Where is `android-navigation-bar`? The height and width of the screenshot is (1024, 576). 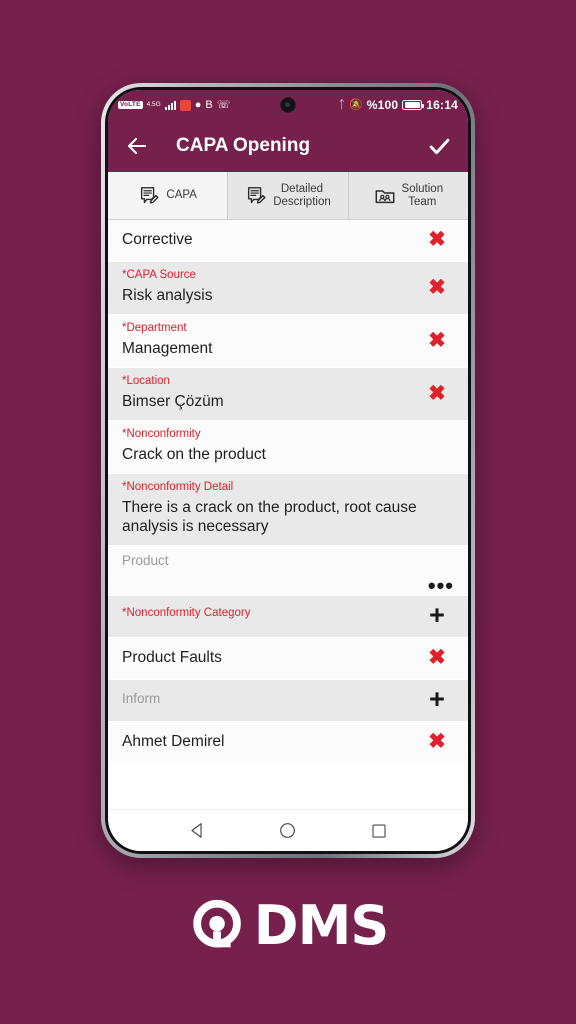
android-navigation-bar is located at coordinates (288, 830).